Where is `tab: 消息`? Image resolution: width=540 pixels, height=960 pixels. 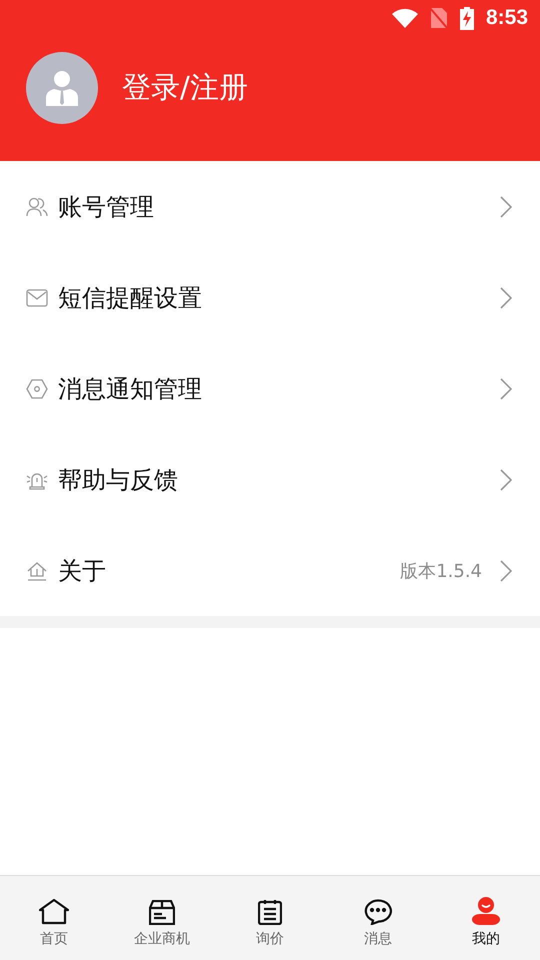
tab: 消息 is located at coordinates (378, 918).